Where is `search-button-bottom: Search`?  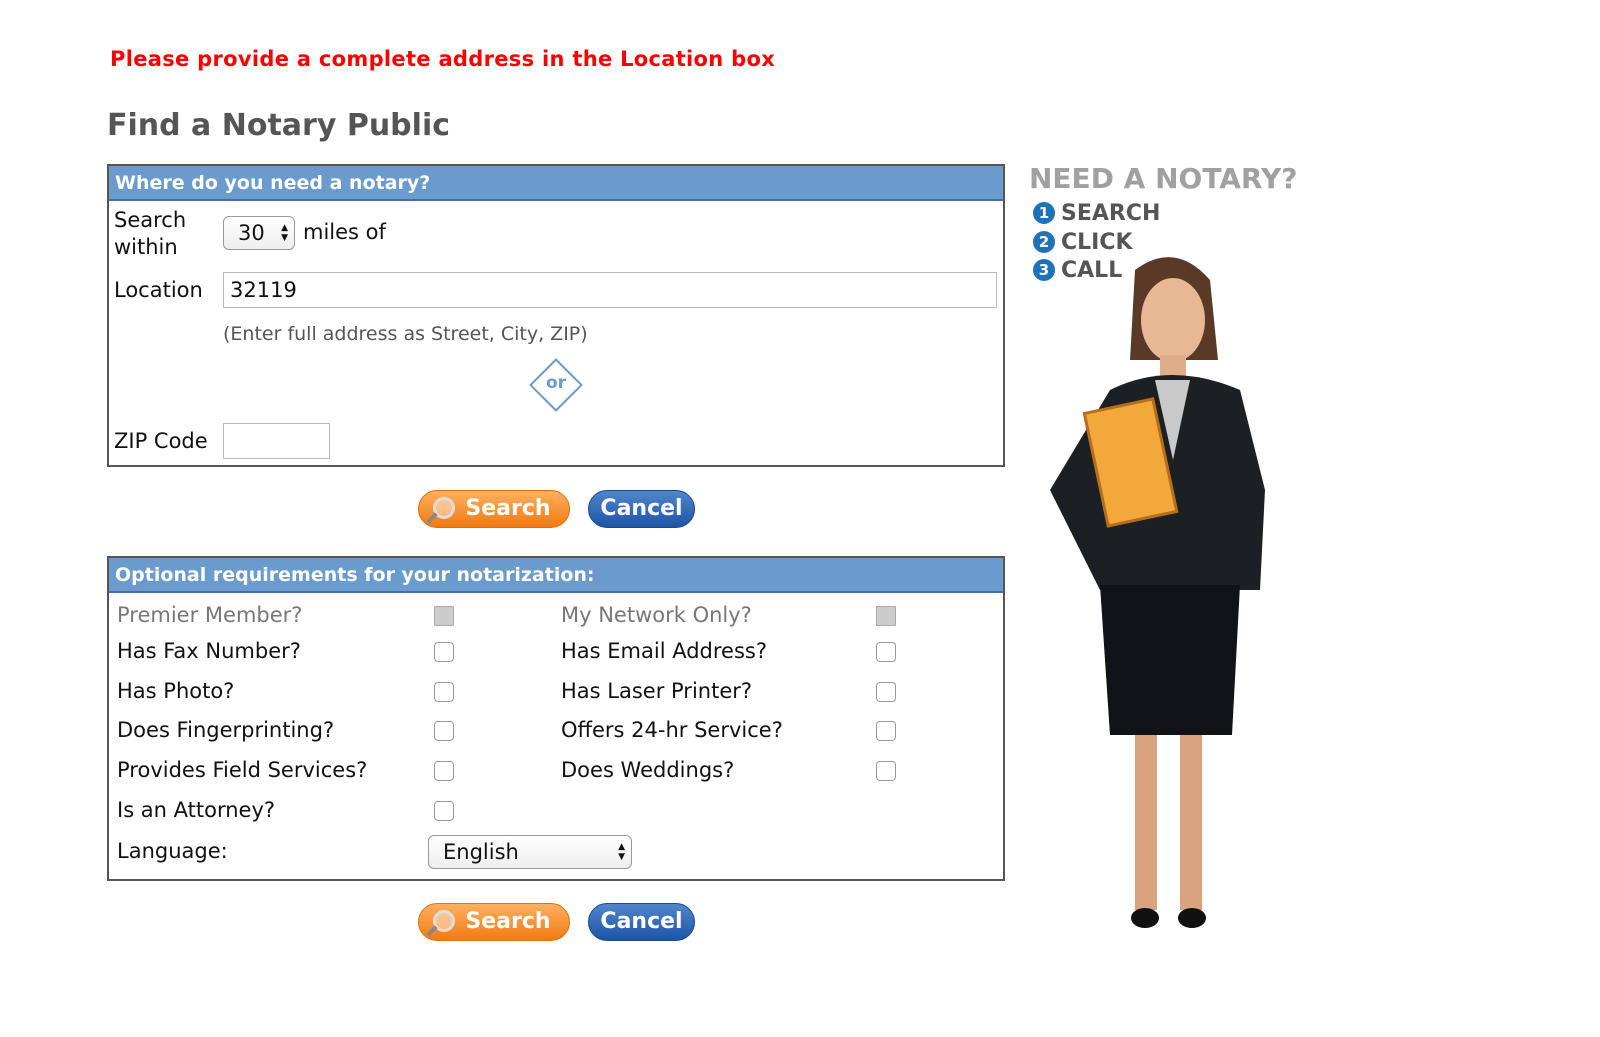 search-button-bottom: Search is located at coordinates (494, 922).